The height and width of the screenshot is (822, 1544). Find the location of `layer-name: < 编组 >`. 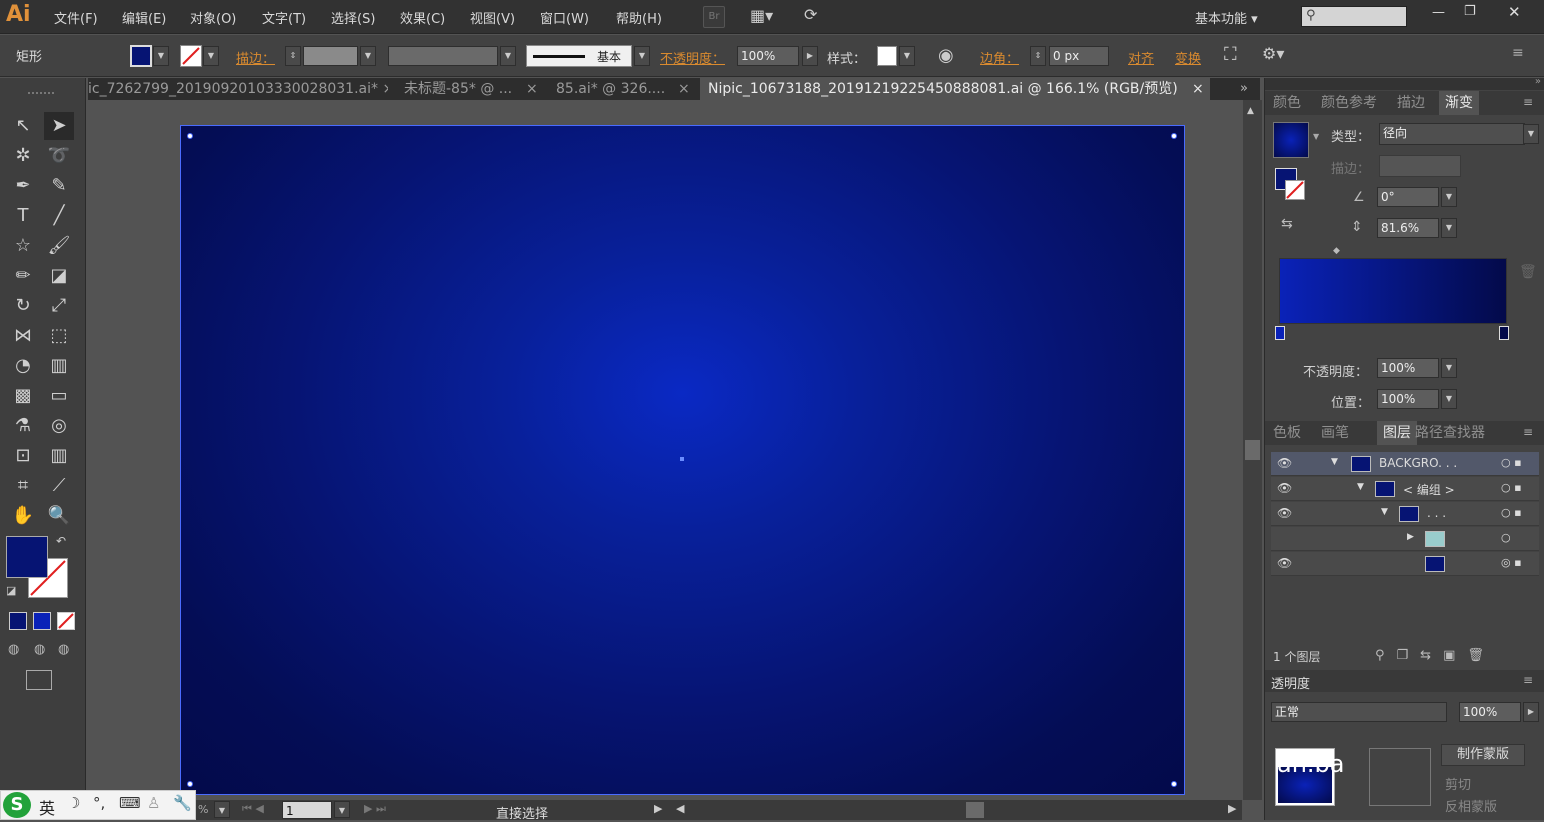

layer-name: < 编组 > is located at coordinates (1429, 489).